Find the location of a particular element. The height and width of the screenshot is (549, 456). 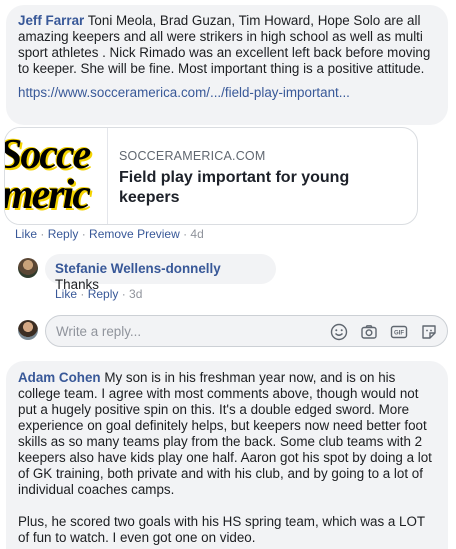

sticker-icon is located at coordinates (429, 332).